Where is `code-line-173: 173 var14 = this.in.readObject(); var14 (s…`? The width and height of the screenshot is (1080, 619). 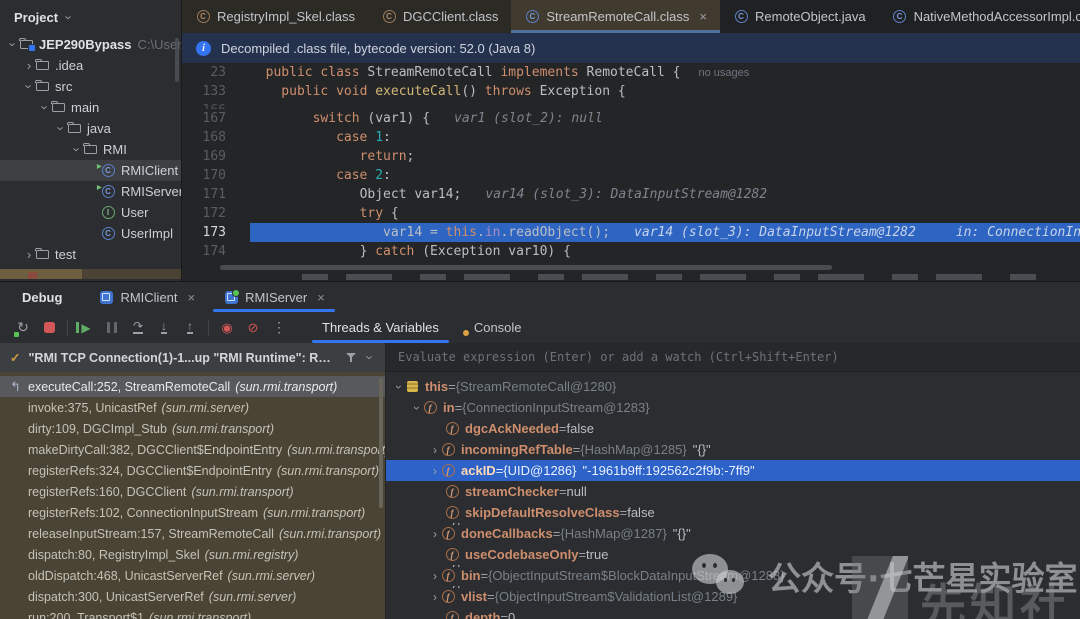
code-line-173: 173 var14 = this.in.readObject(); var14 (s… is located at coordinates (631, 232).